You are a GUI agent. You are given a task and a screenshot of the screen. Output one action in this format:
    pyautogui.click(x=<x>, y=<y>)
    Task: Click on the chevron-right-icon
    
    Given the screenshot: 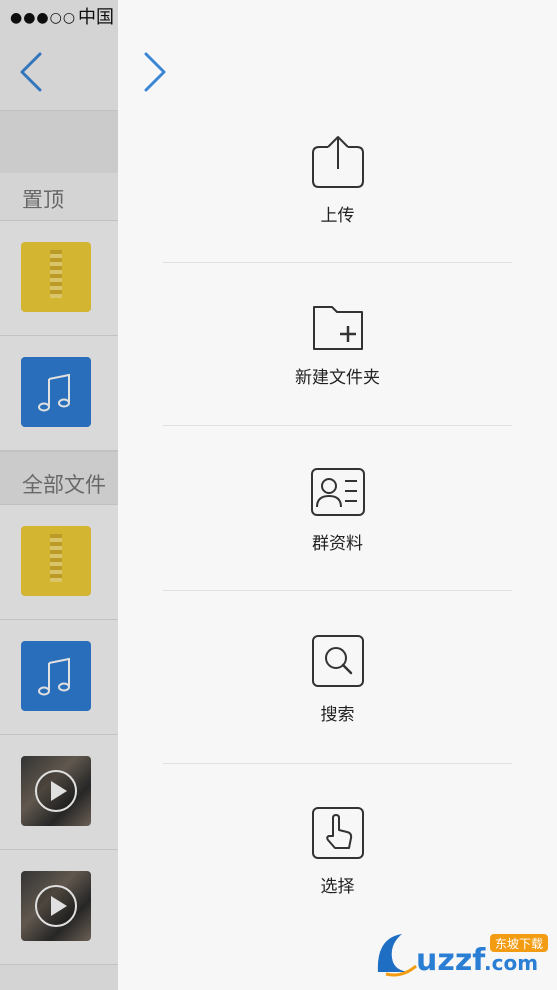 What is the action you would take?
    pyautogui.click(x=155, y=72)
    